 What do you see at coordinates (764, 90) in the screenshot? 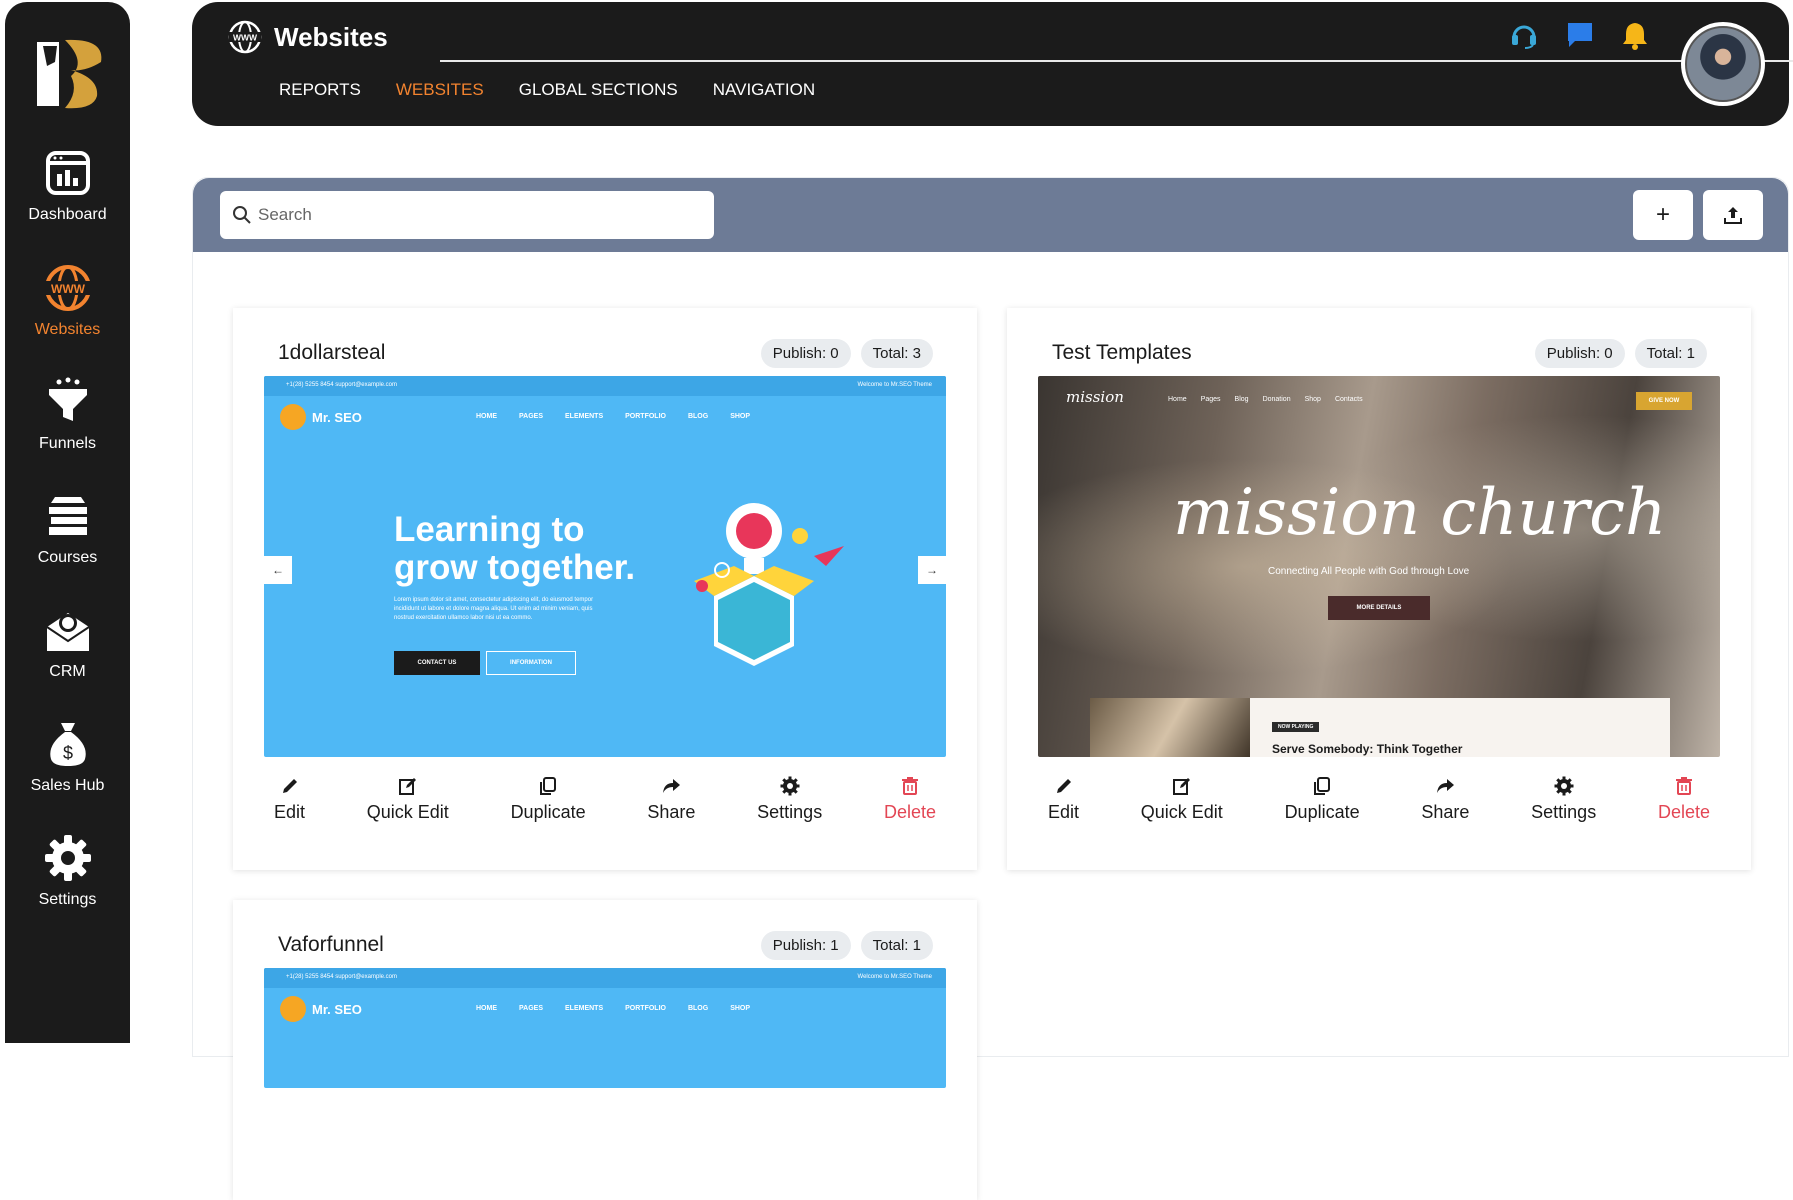
I see `tab-navigation: NAVIGATION` at bounding box center [764, 90].